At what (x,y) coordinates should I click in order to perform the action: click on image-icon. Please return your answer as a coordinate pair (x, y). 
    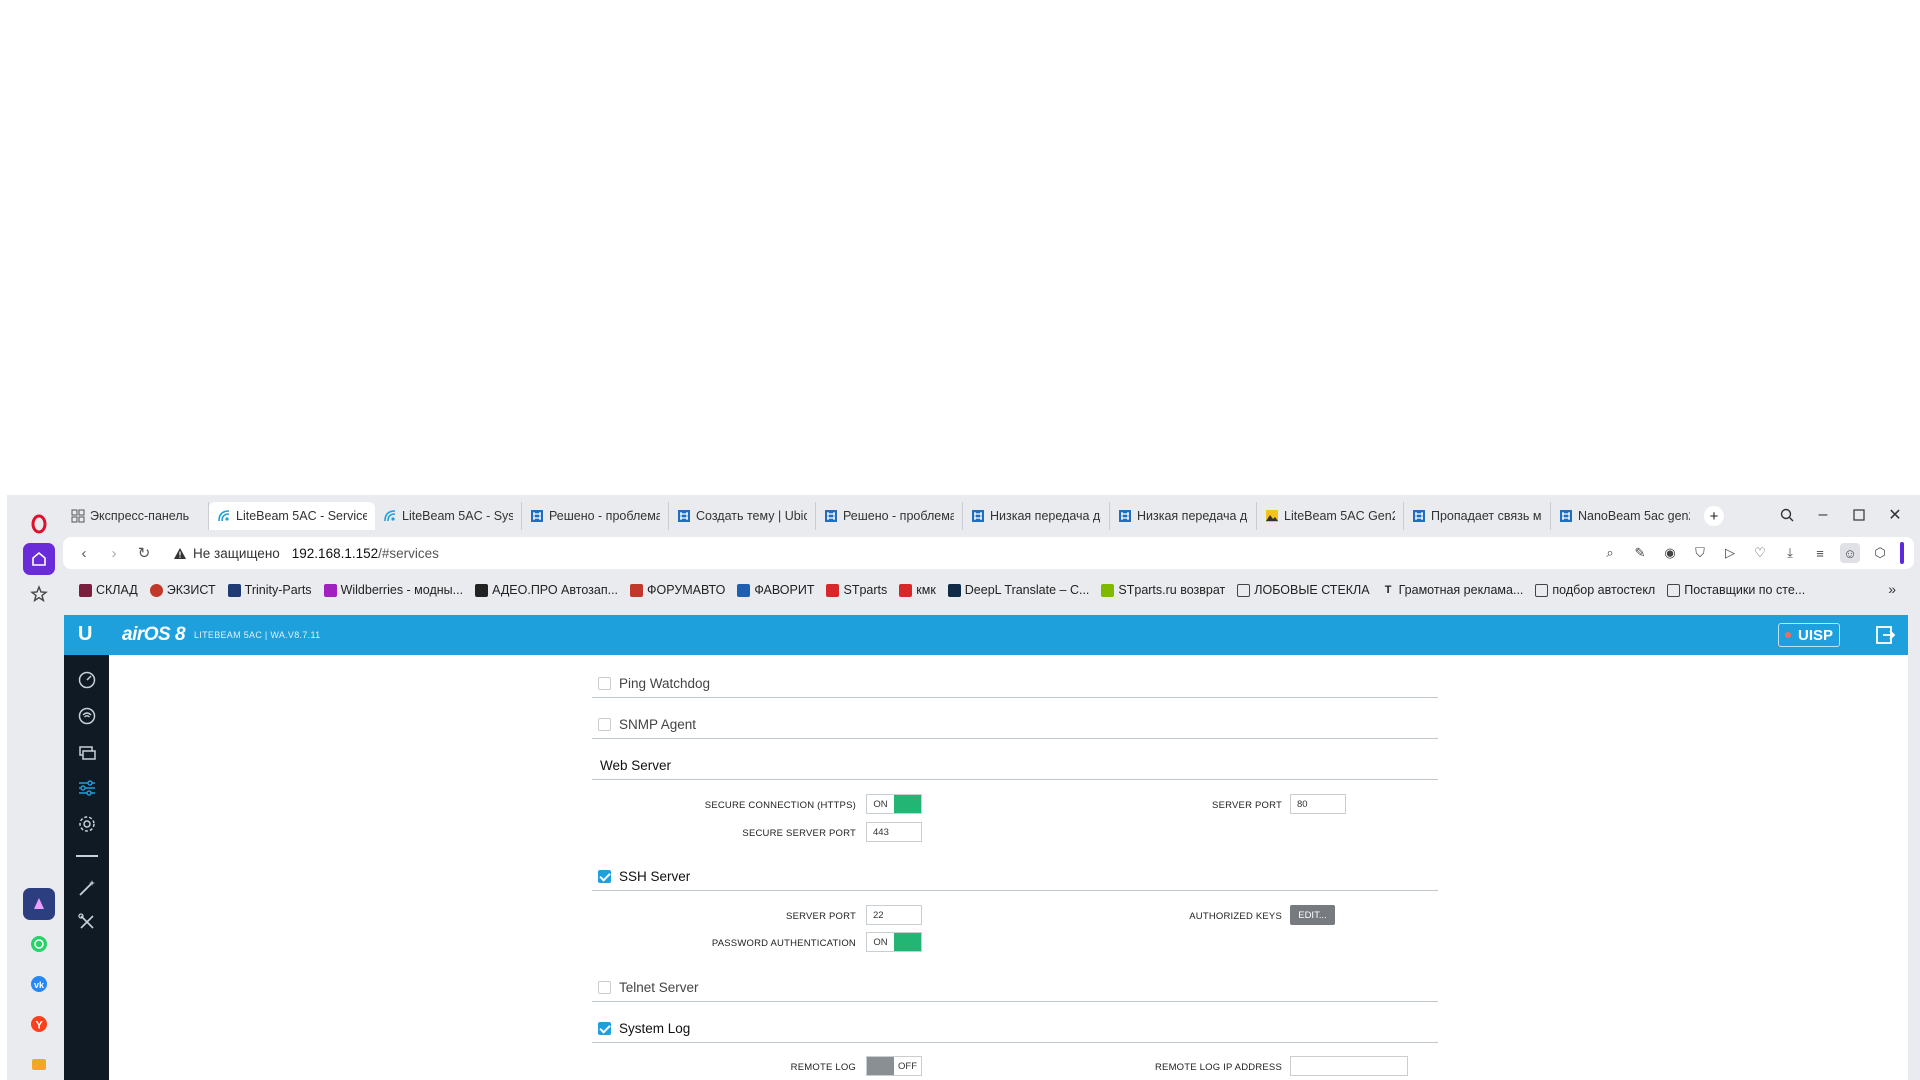
    Looking at the image, I should click on (1272, 516).